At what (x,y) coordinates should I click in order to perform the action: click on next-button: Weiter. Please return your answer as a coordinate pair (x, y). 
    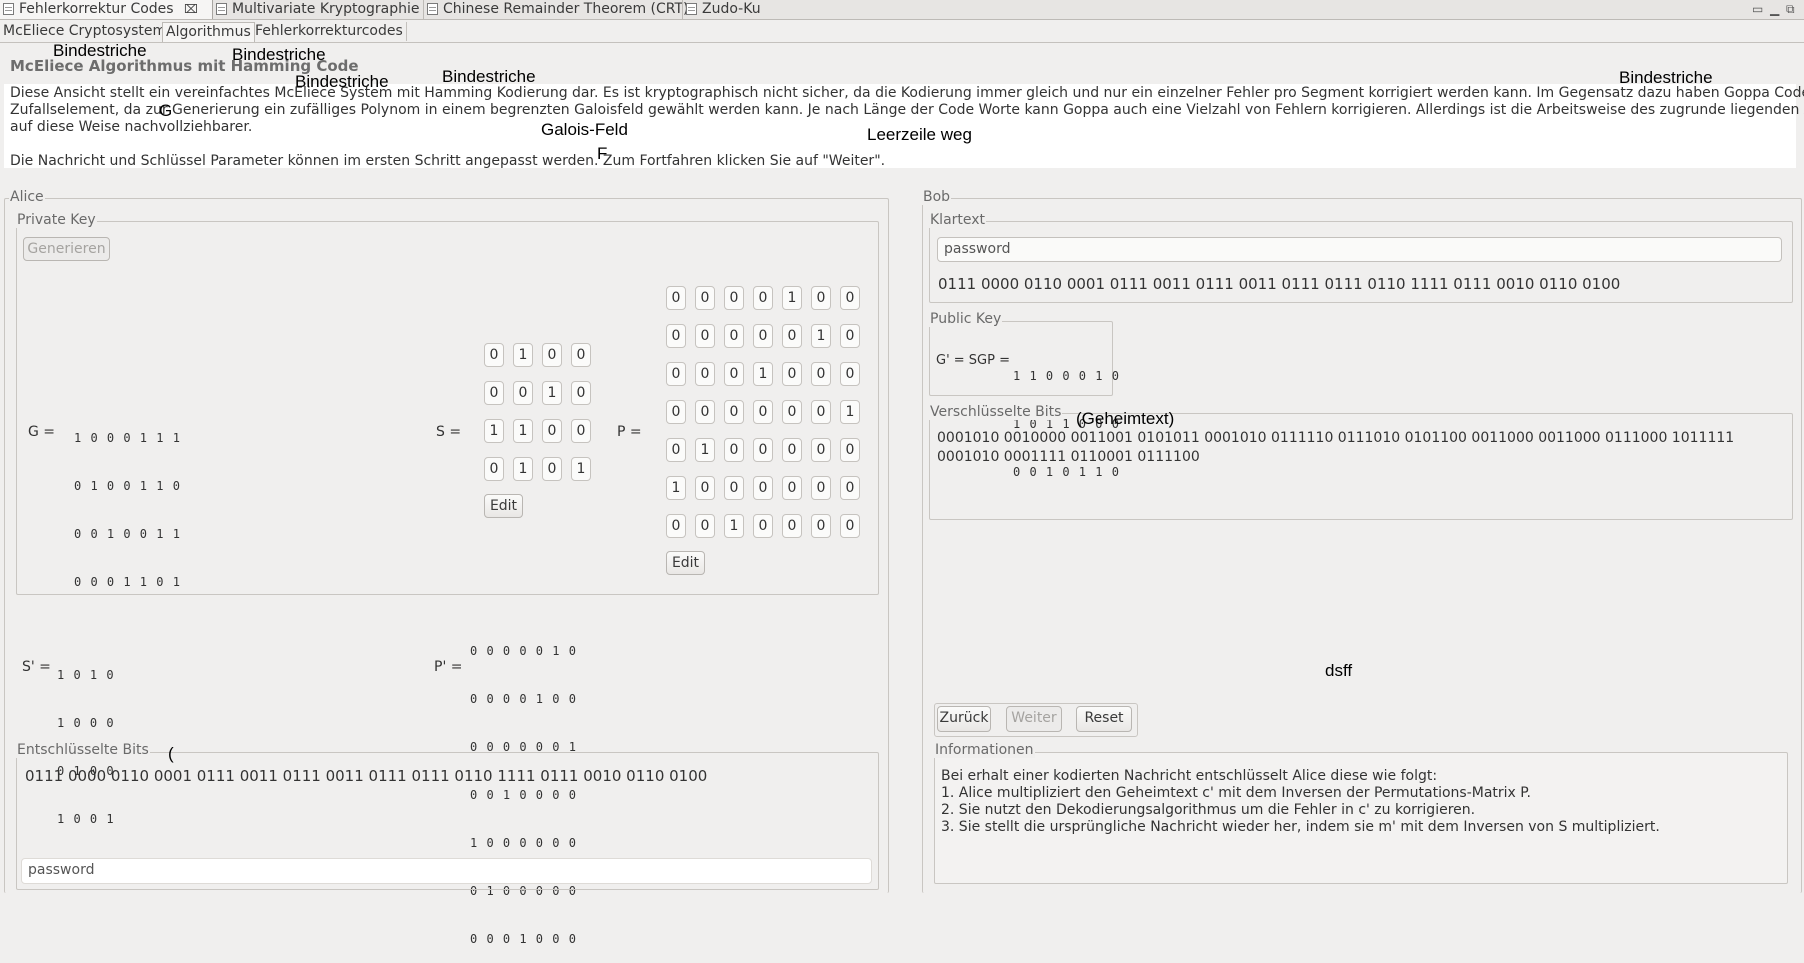
    Looking at the image, I should click on (1034, 719).